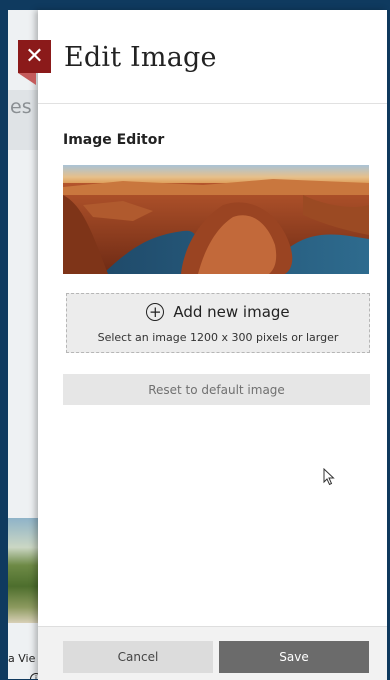  What do you see at coordinates (216, 389) in the screenshot?
I see `reset-default-image-button: Reset to default image` at bounding box center [216, 389].